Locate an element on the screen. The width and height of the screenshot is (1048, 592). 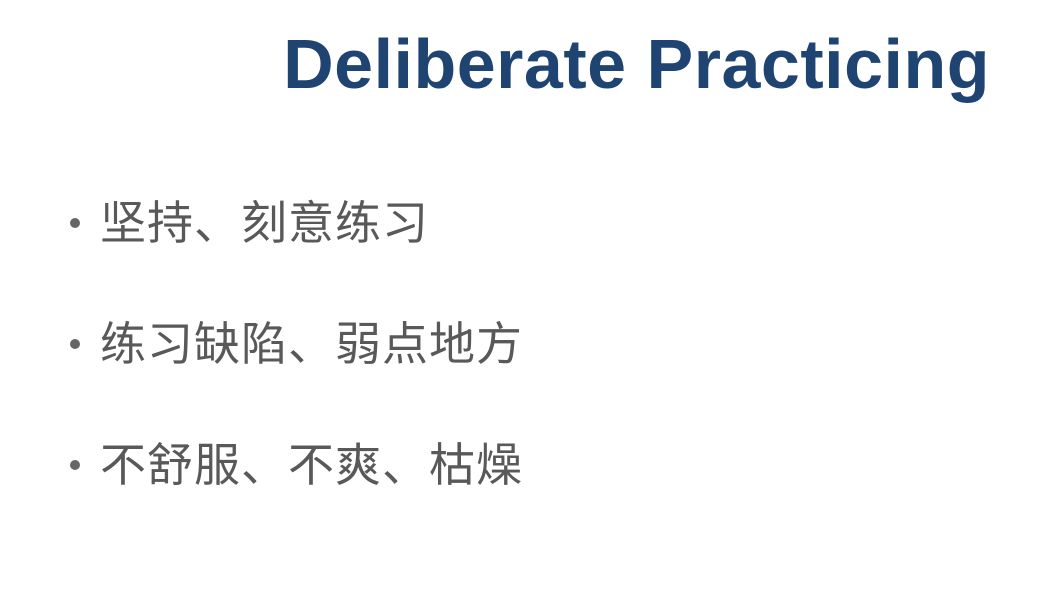
bullet-text: 练习缺陷、弱点地方 is located at coordinates (311, 344).